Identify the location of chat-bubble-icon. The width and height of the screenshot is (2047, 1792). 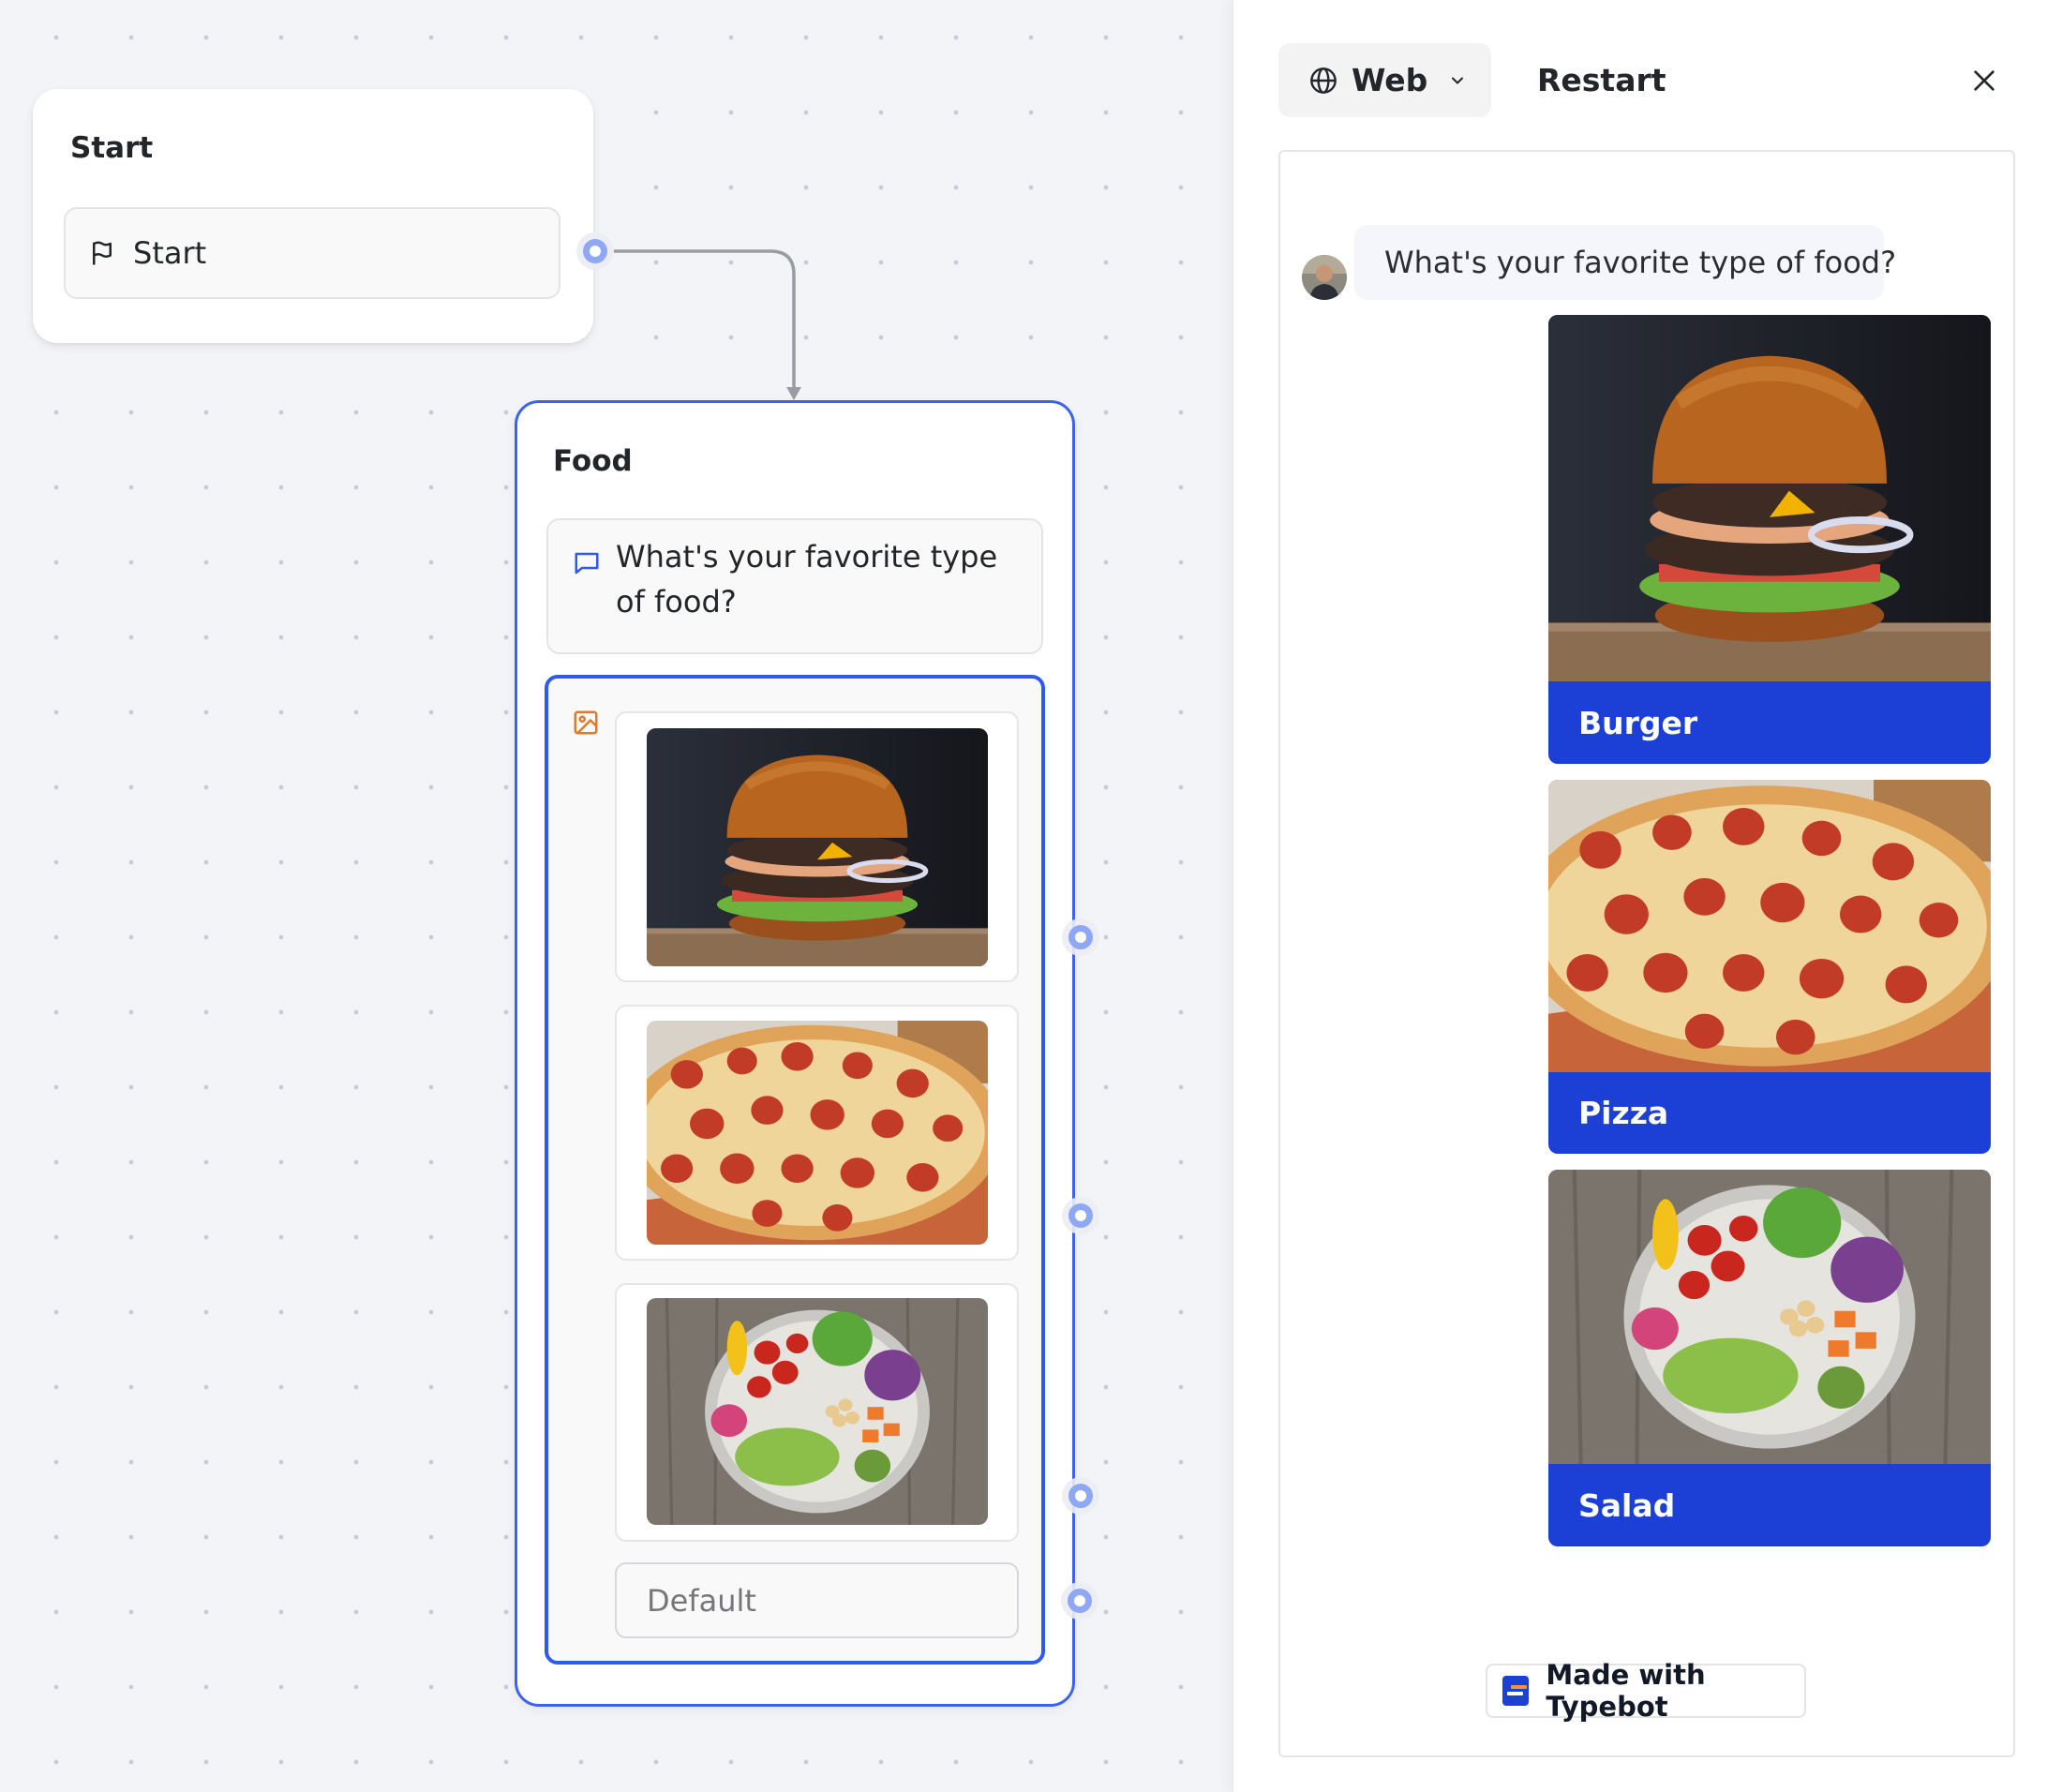
(587, 601).